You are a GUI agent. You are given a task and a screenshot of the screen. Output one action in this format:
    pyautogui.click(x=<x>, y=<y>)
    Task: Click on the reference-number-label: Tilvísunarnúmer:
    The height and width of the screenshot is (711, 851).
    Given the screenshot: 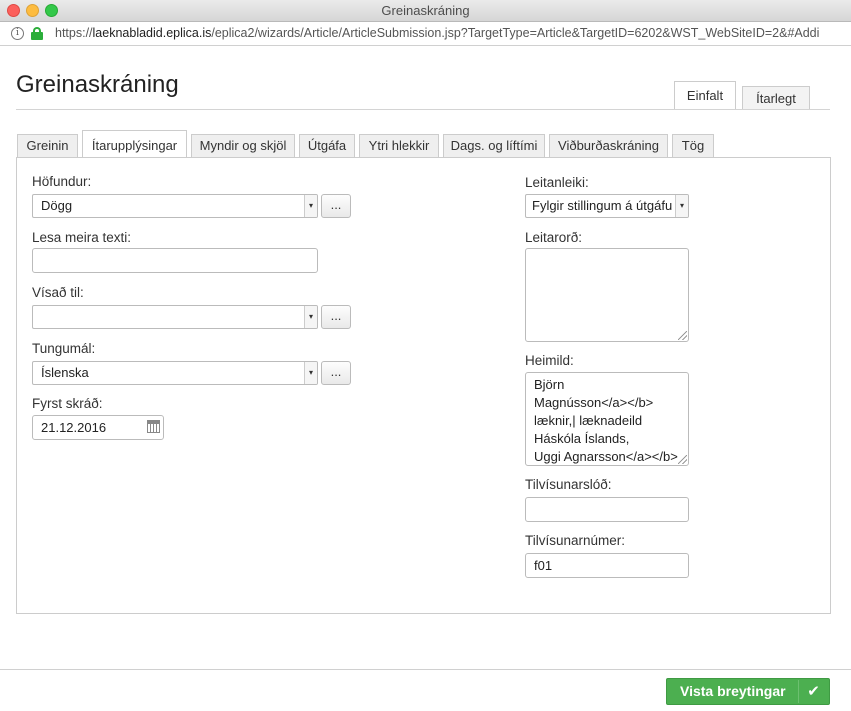 What is the action you would take?
    pyautogui.click(x=575, y=540)
    